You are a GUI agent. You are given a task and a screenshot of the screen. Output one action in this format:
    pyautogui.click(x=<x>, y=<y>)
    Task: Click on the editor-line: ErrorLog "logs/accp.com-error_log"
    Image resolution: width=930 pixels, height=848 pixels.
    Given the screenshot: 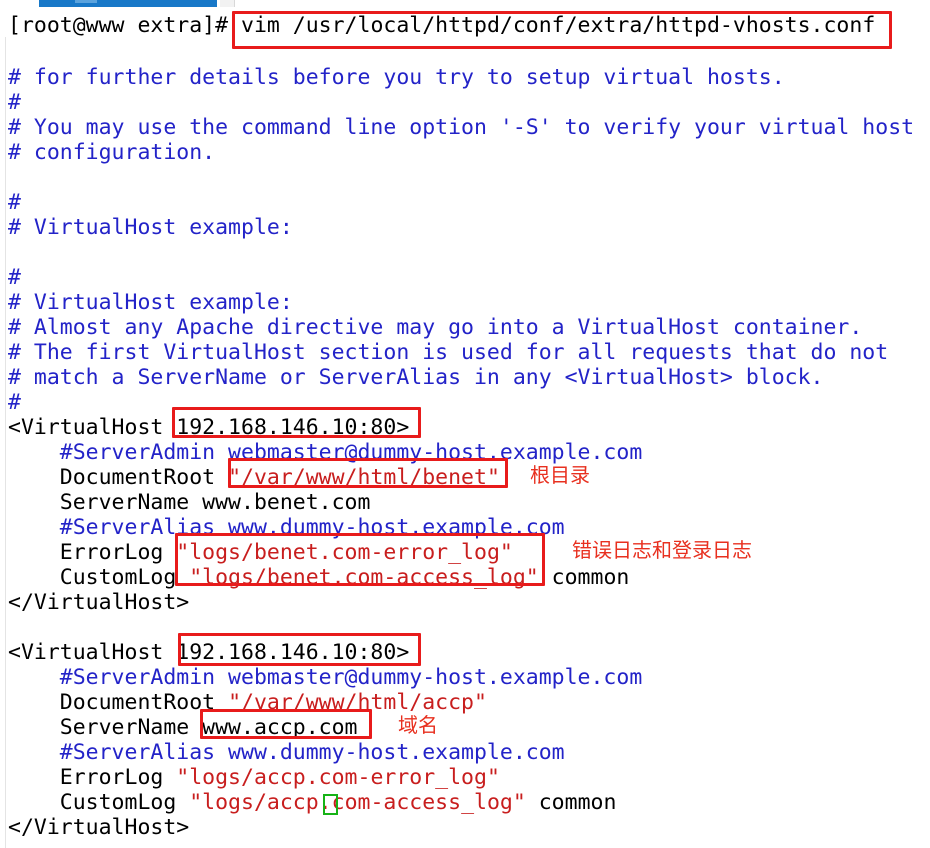 What is the action you would take?
    pyautogui.click(x=254, y=777)
    